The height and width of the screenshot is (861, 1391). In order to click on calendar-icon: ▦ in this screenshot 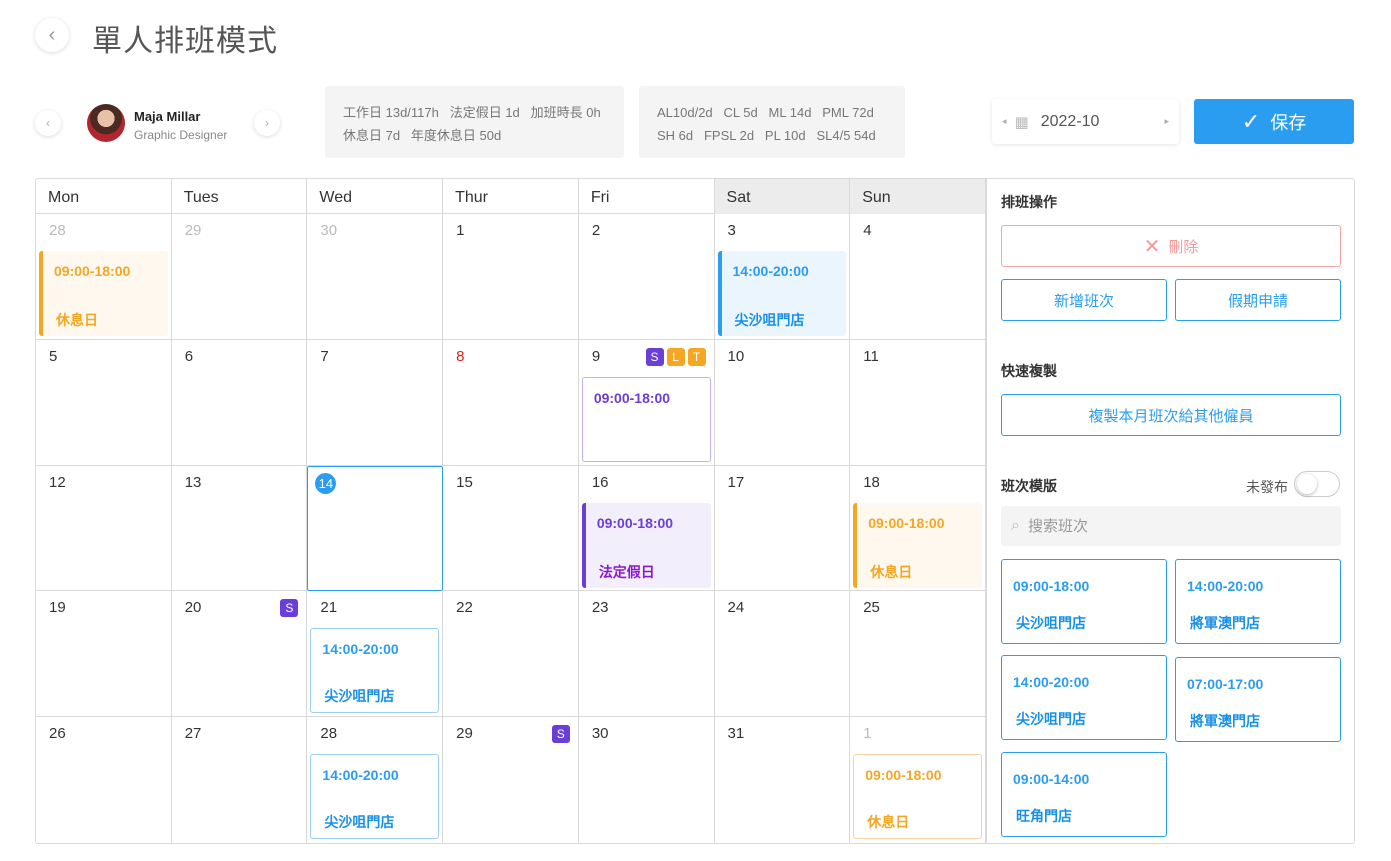, I will do `click(1021, 122)`.